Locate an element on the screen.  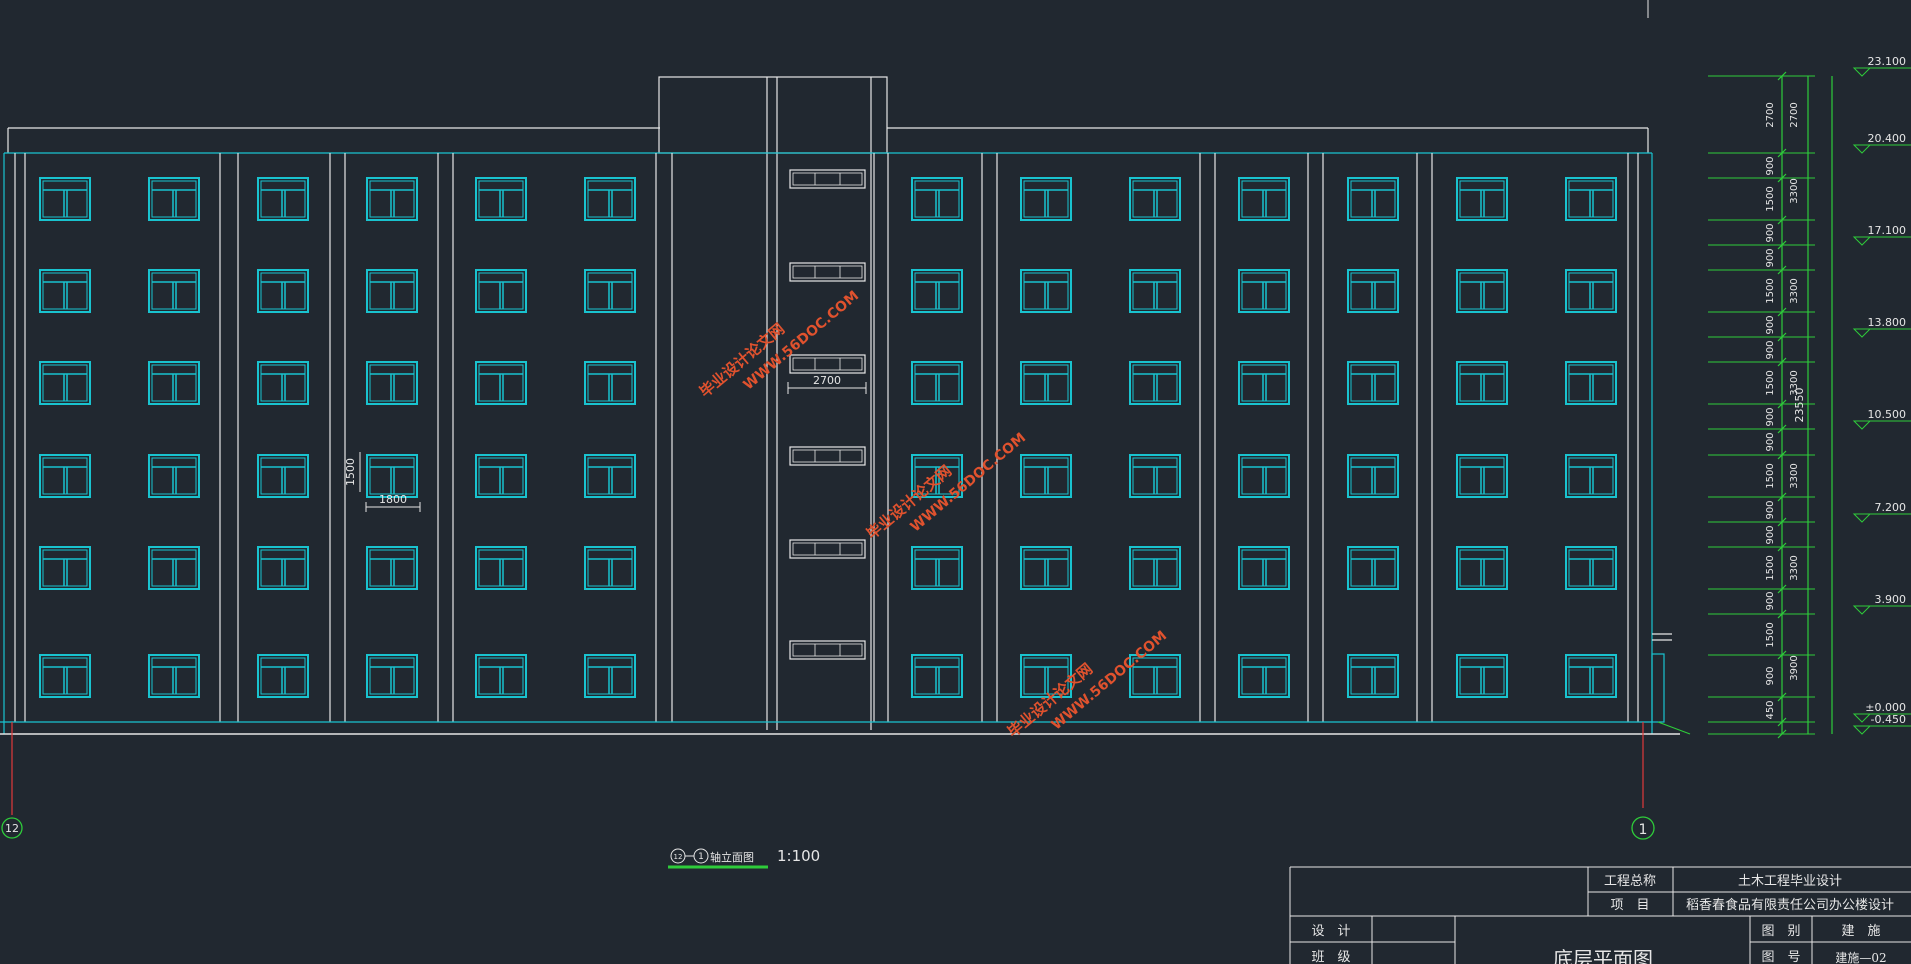
watermark-1: 毕业设计论文网 WWW.56DOC.COM is located at coordinates (779, 344).